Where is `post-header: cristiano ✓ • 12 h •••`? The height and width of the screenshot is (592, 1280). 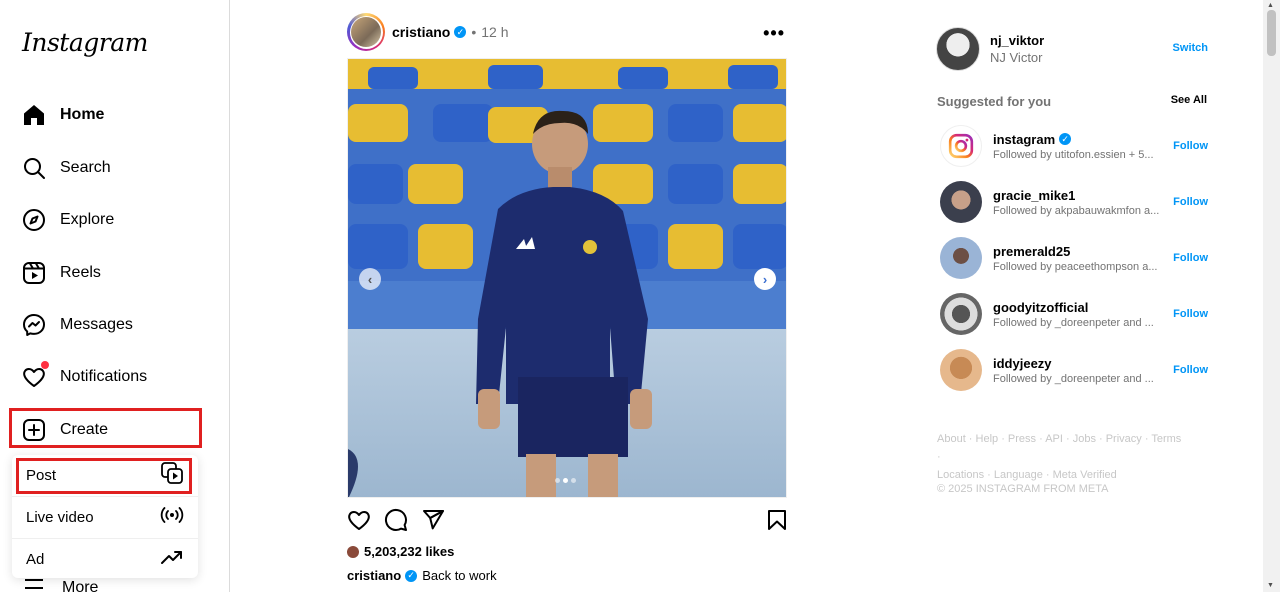 post-header: cristiano ✓ • 12 h ••• is located at coordinates (567, 32).